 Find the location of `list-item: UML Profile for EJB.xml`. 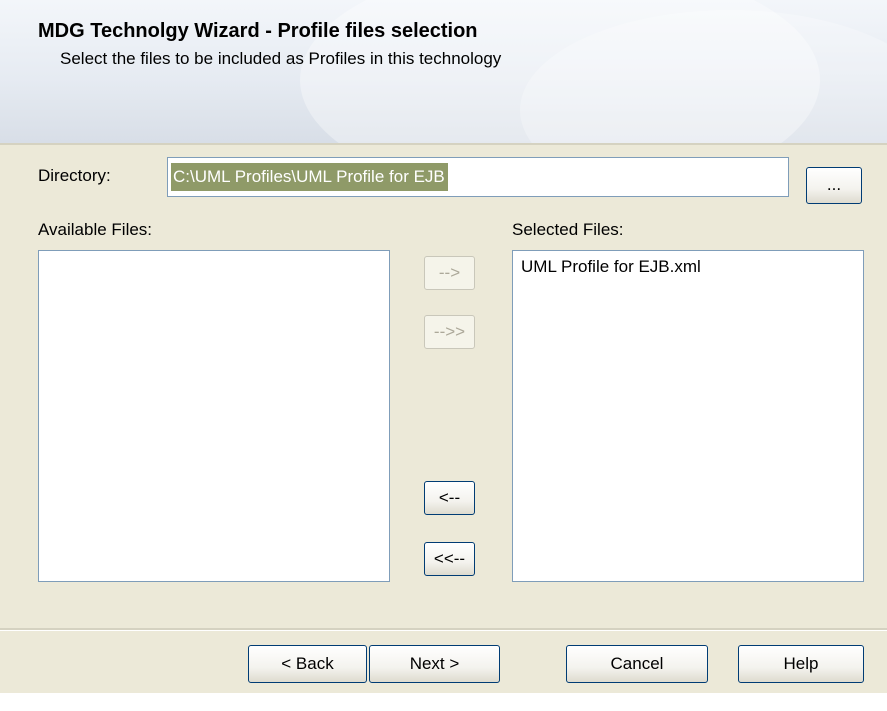

list-item: UML Profile for EJB.xml is located at coordinates (611, 267).